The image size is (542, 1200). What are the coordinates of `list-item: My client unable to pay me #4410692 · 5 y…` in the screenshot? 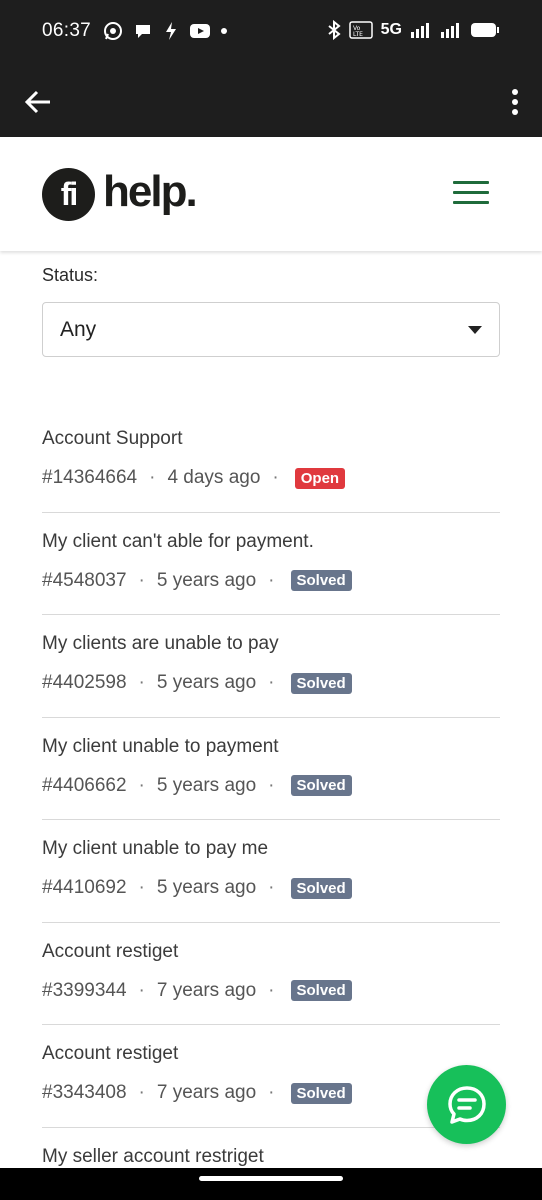 It's located at (271, 871).